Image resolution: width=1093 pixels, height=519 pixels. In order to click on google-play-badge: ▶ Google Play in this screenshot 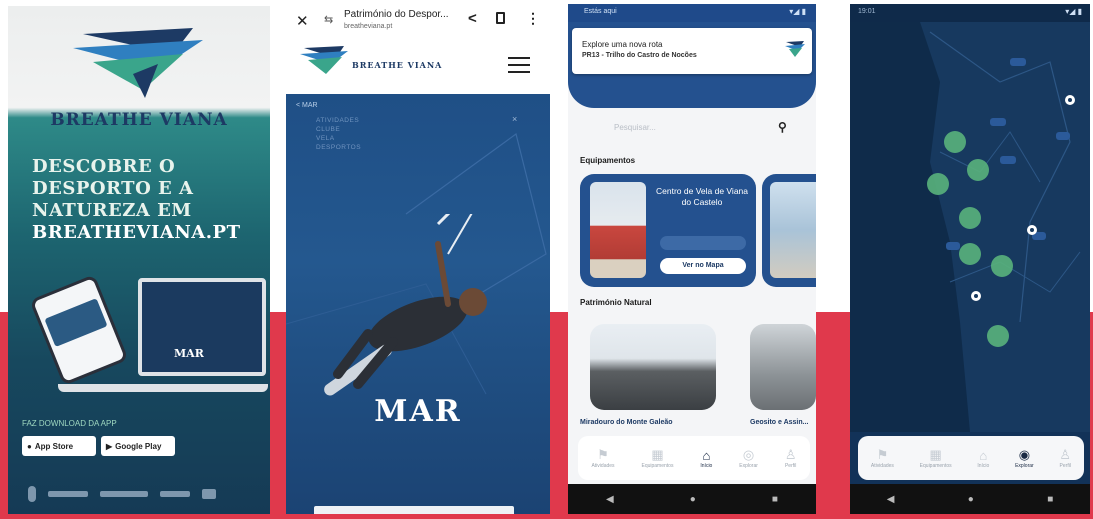, I will do `click(138, 446)`.